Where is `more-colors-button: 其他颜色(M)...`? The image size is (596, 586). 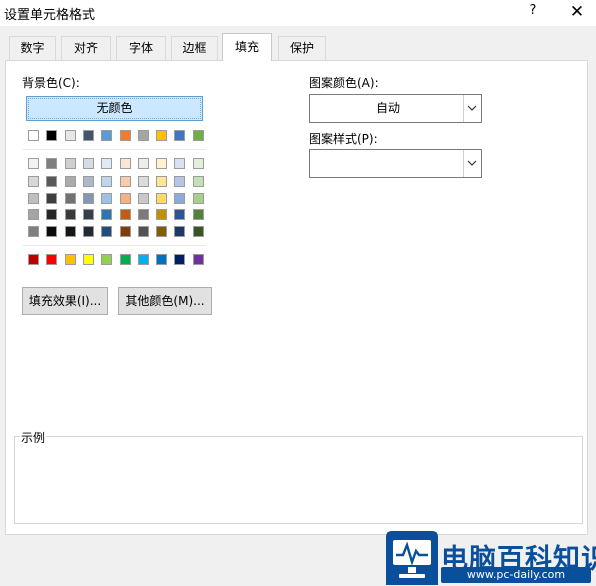 more-colors-button: 其他颜色(M)... is located at coordinates (165, 301).